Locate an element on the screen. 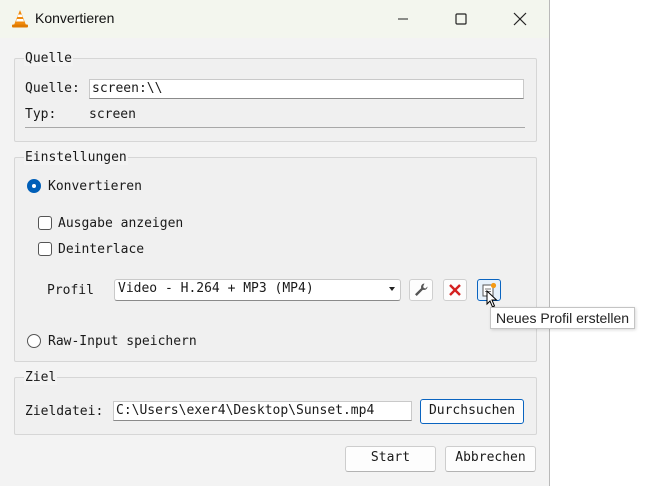 The image size is (656, 486). deinterlace-checkbox is located at coordinates (45, 249).